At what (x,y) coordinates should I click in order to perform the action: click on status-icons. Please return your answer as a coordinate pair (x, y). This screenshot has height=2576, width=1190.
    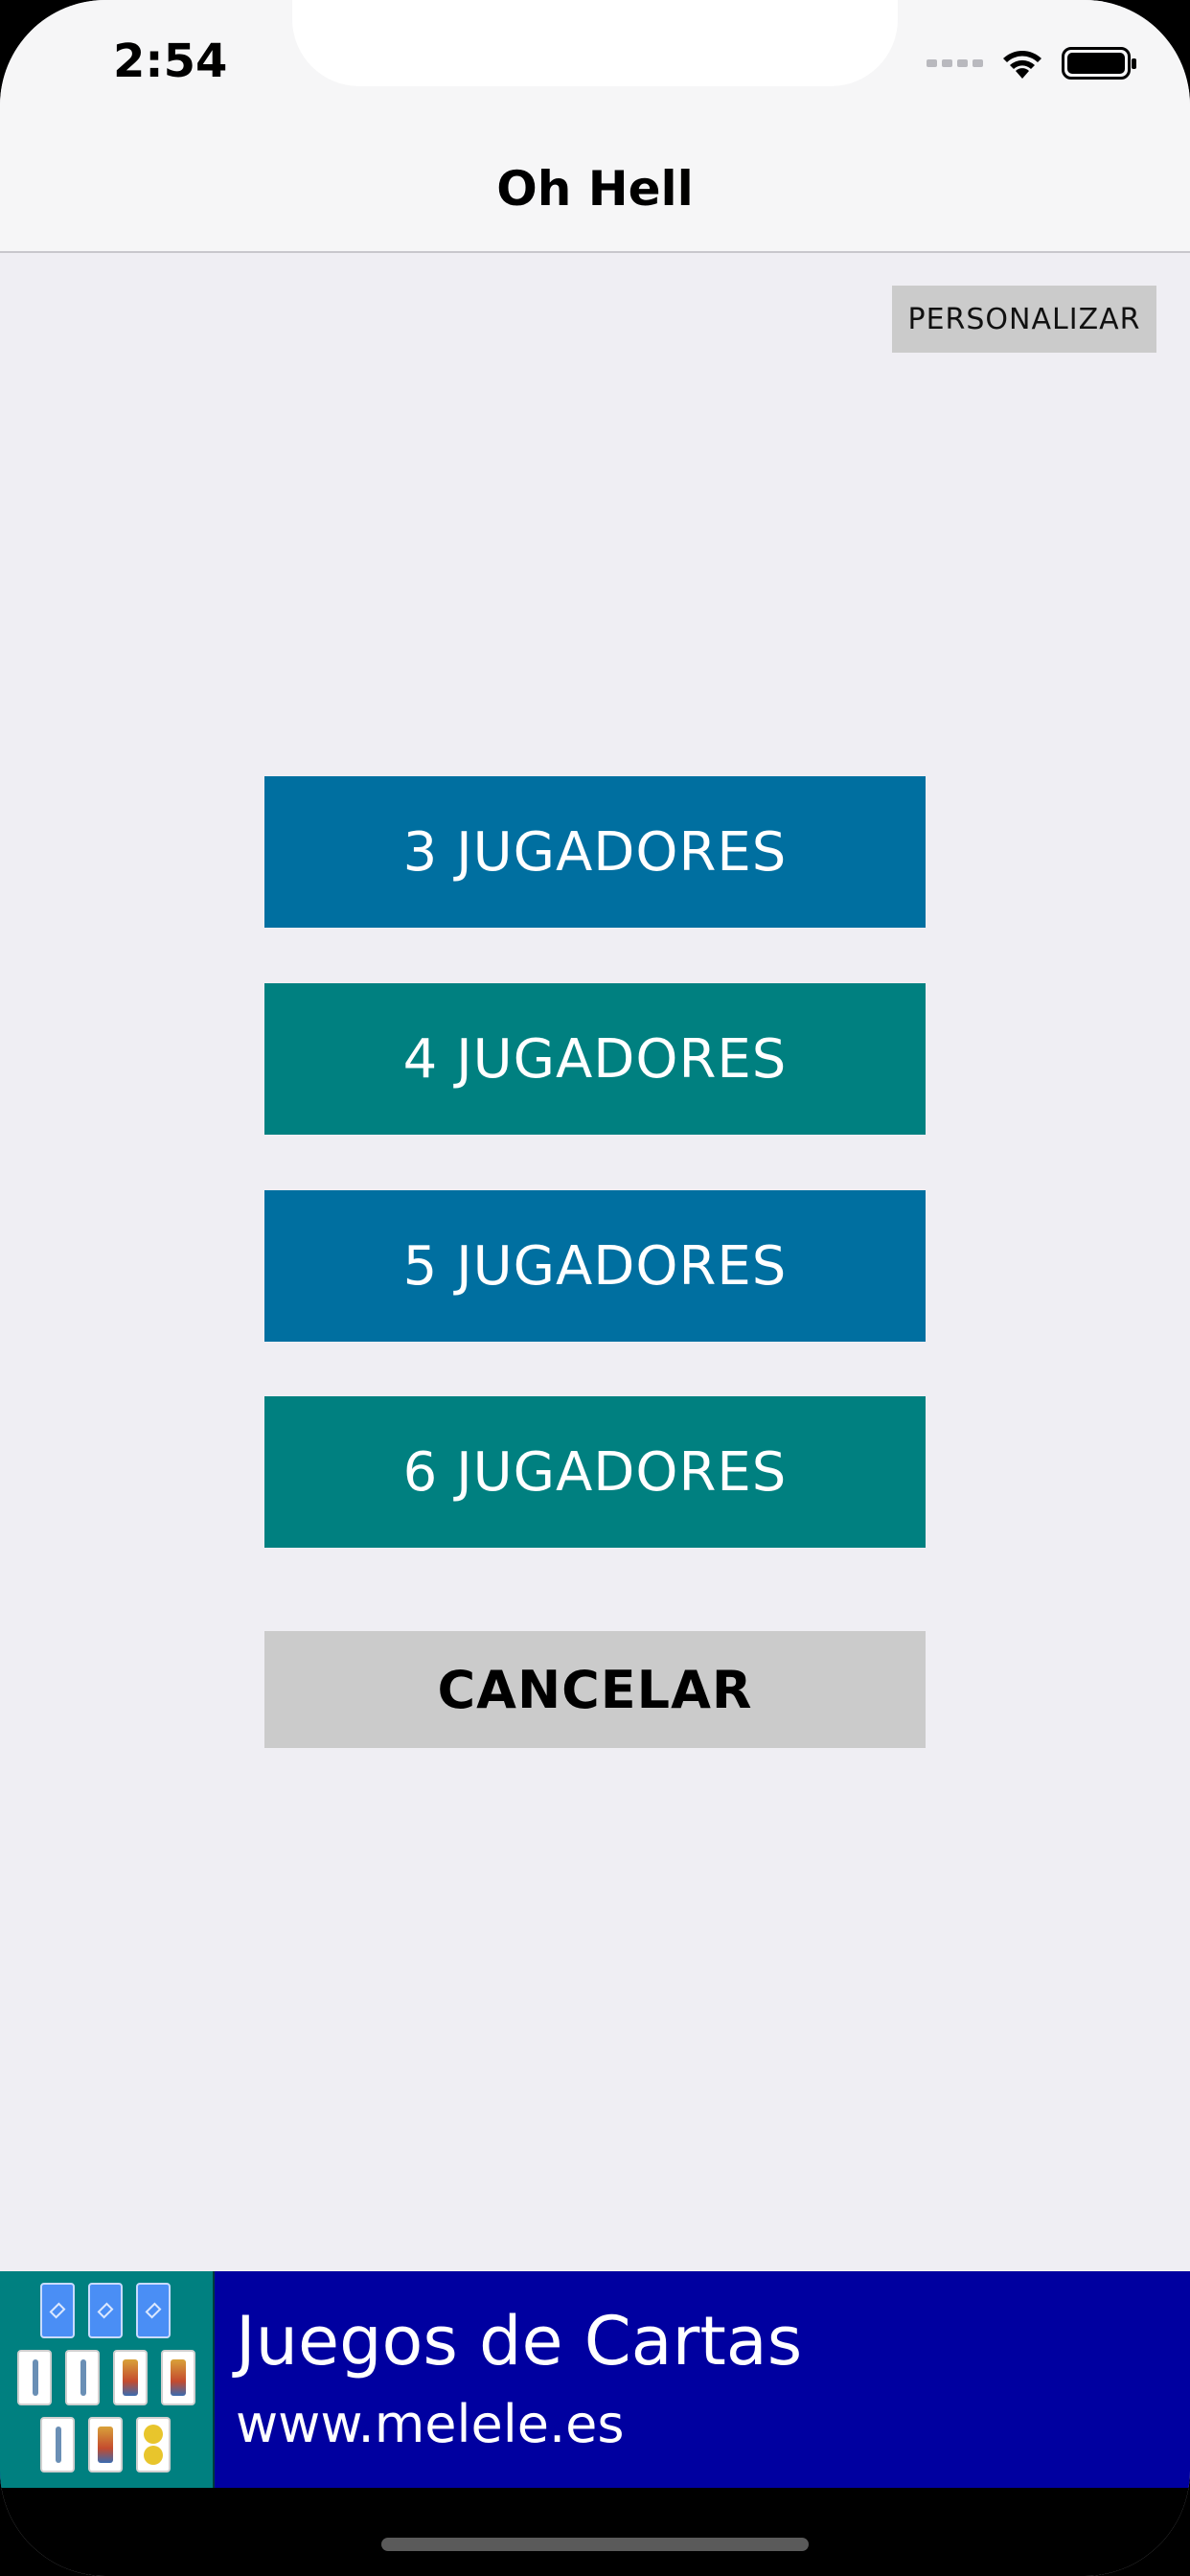
    Looking at the image, I should click on (1032, 63).